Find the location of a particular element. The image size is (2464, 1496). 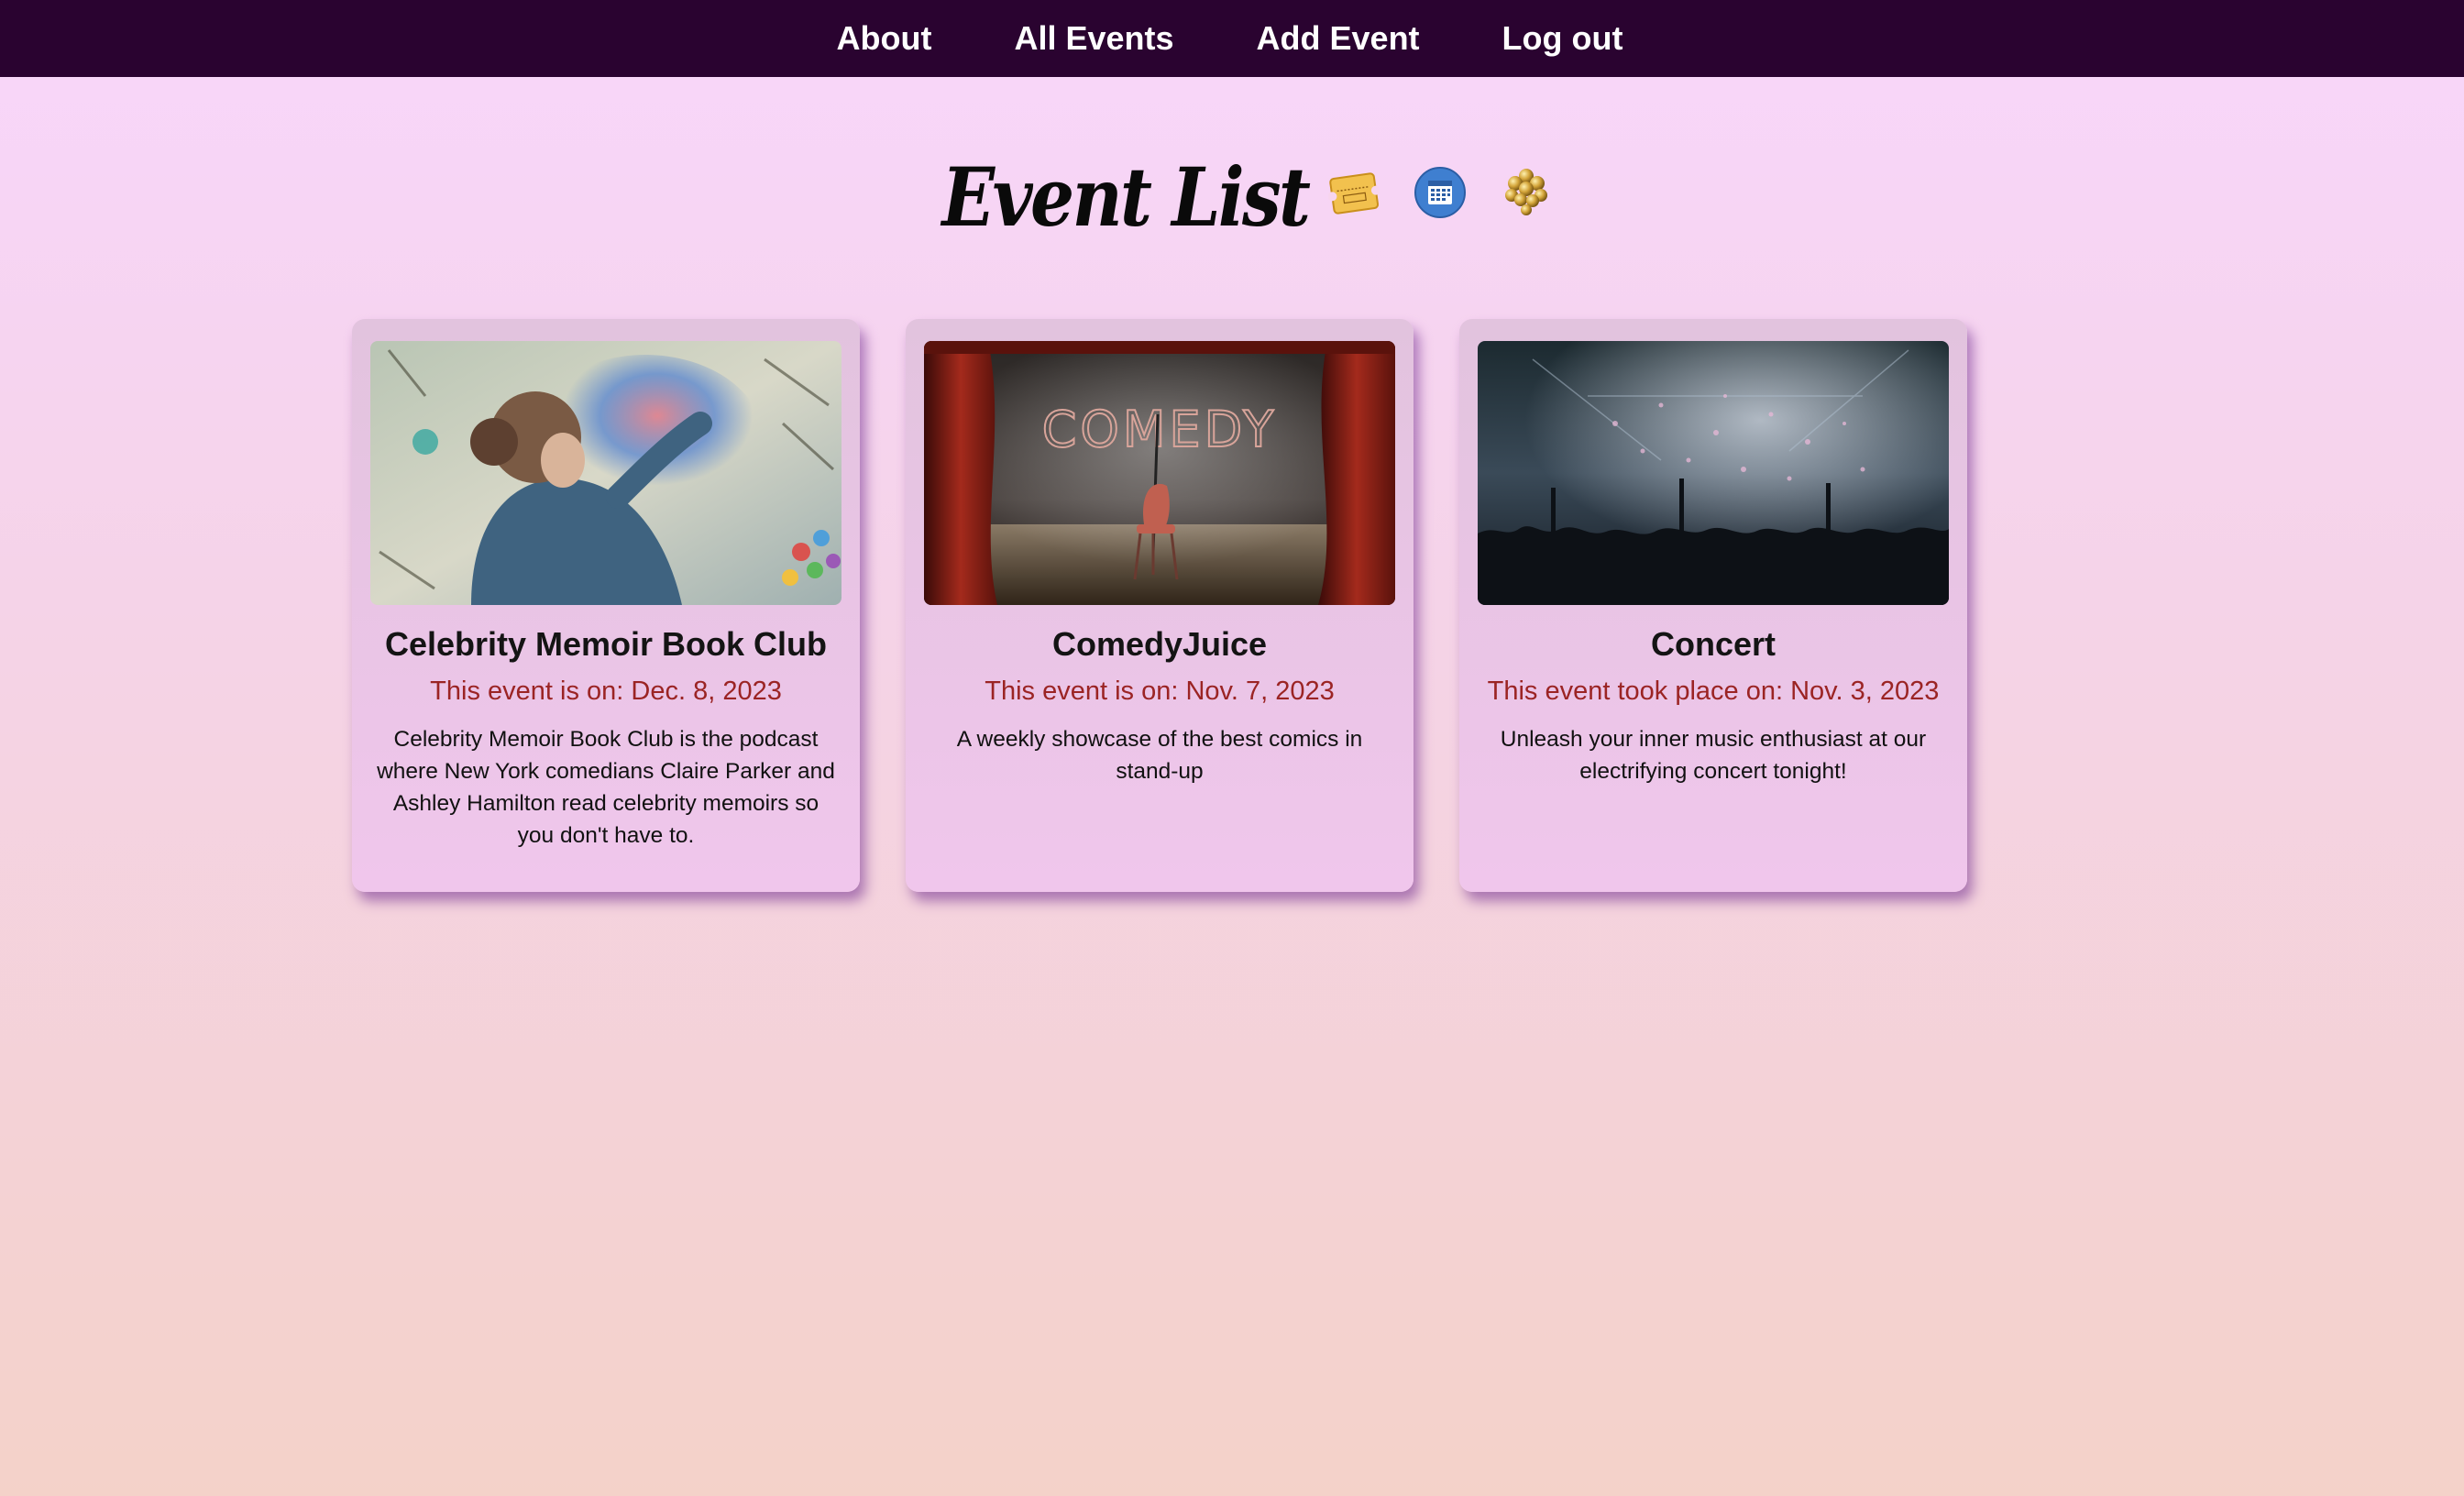

title-icons is located at coordinates (1439, 192).